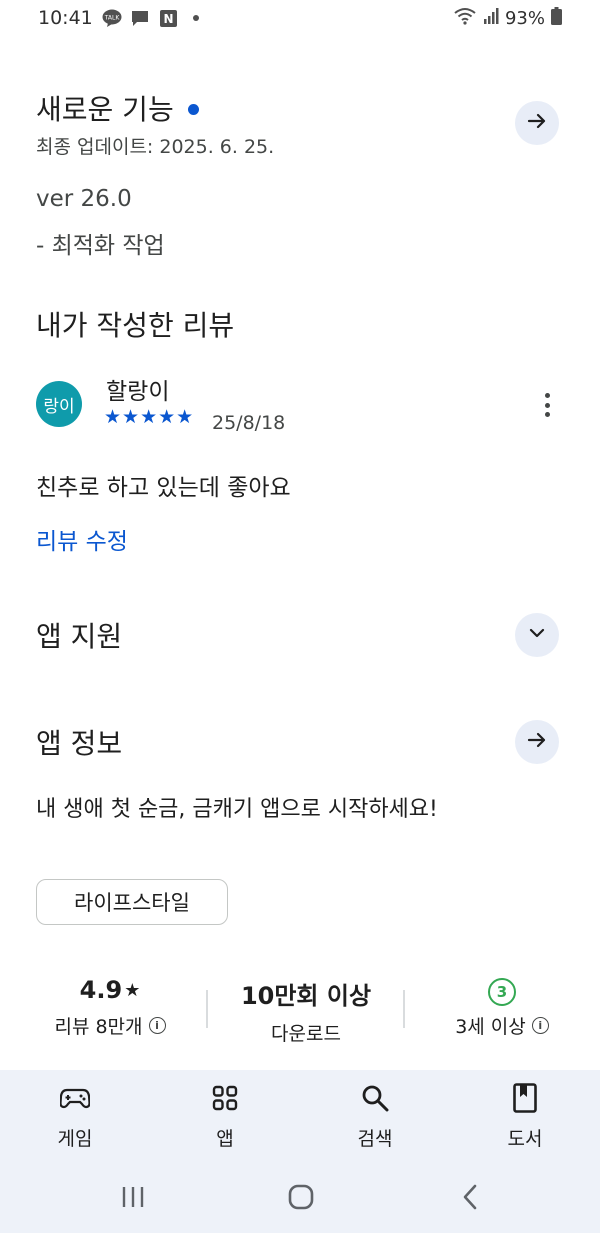 Image resolution: width=600 pixels, height=1233 pixels. I want to click on book-icon, so click(525, 1098).